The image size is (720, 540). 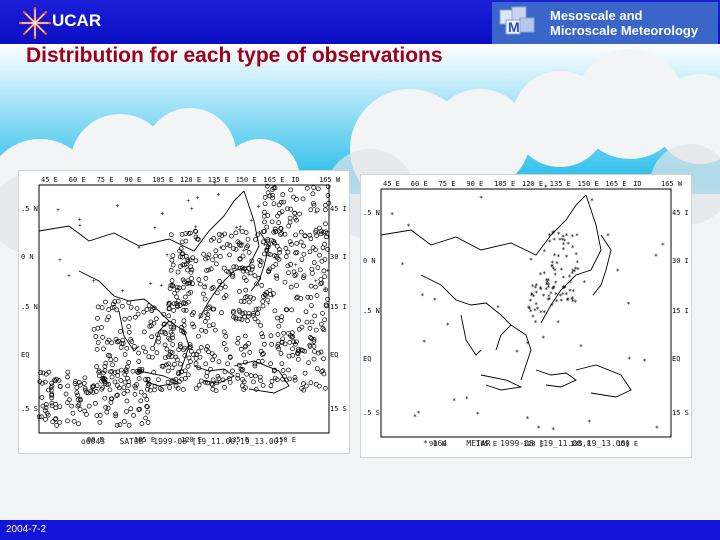 I want to click on left-tick-label: 0 N, so click(x=369, y=261).